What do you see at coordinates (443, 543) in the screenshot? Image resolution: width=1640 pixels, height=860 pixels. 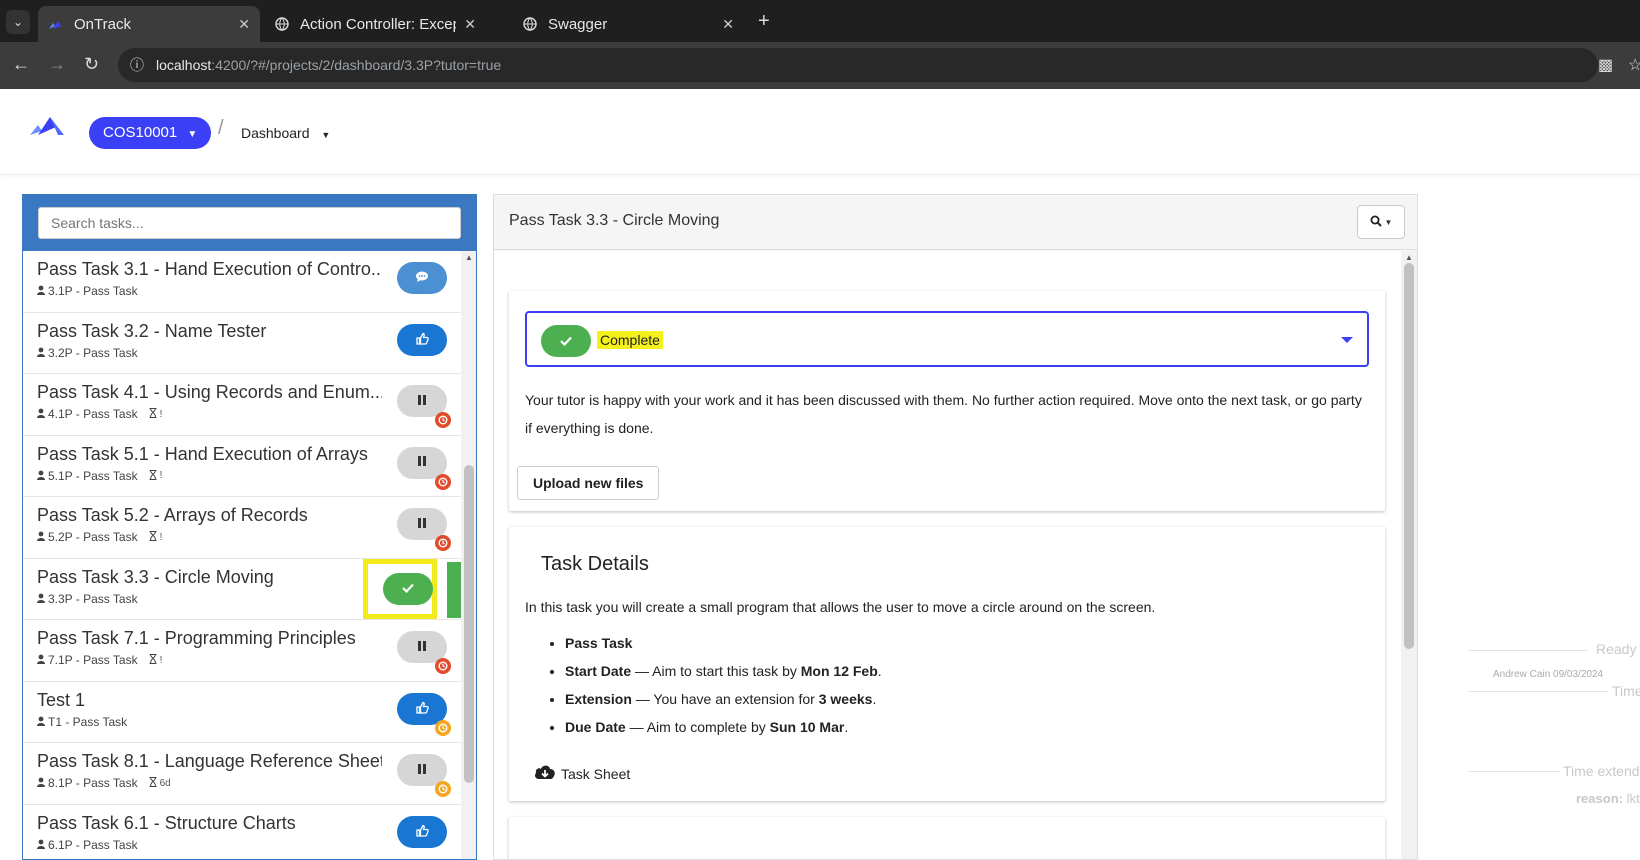 I see `overdue-clock-icon` at bounding box center [443, 543].